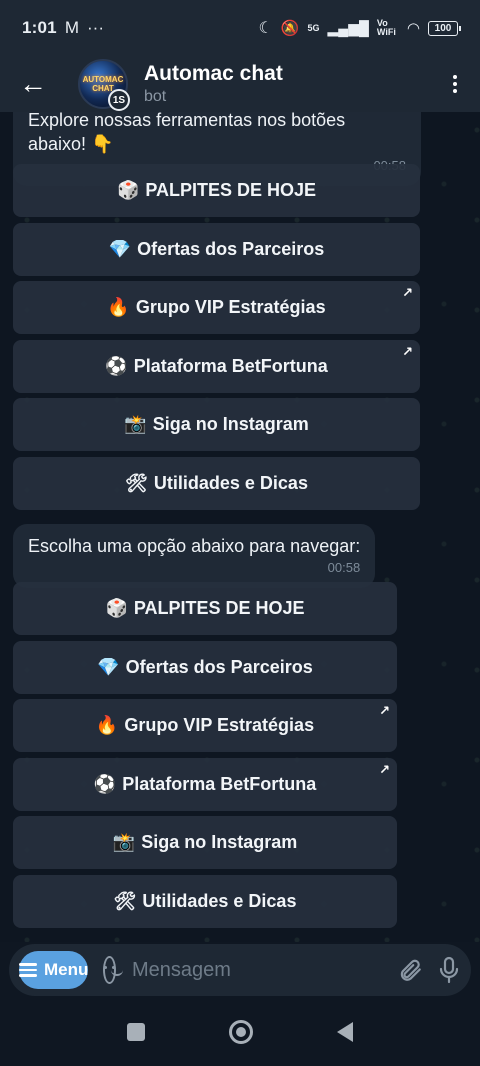 The height and width of the screenshot is (1066, 480). What do you see at coordinates (39, 27) in the screenshot?
I see `clock: 1:01` at bounding box center [39, 27].